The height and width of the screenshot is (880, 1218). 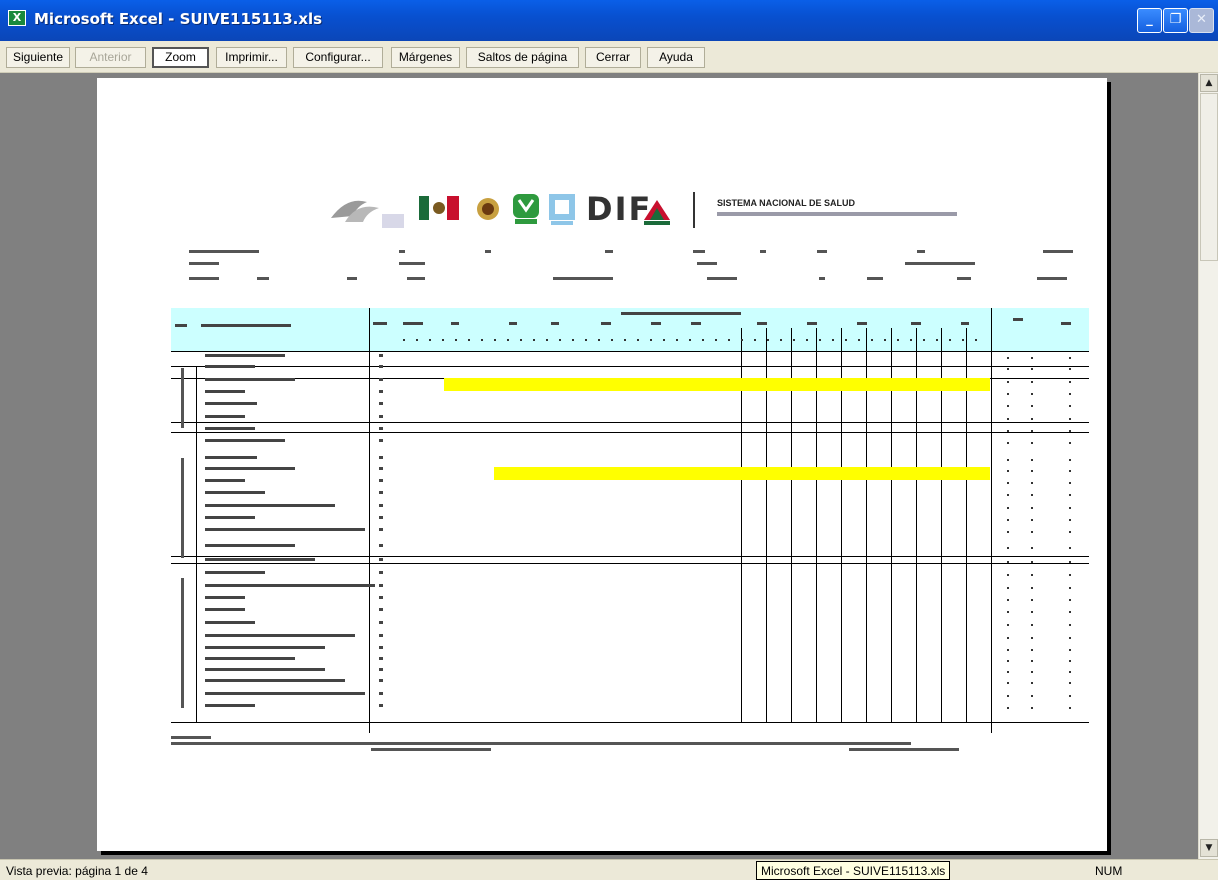 What do you see at coordinates (77, 871) in the screenshot?
I see `status-page-indicator: Vista previa: página 1 de 4` at bounding box center [77, 871].